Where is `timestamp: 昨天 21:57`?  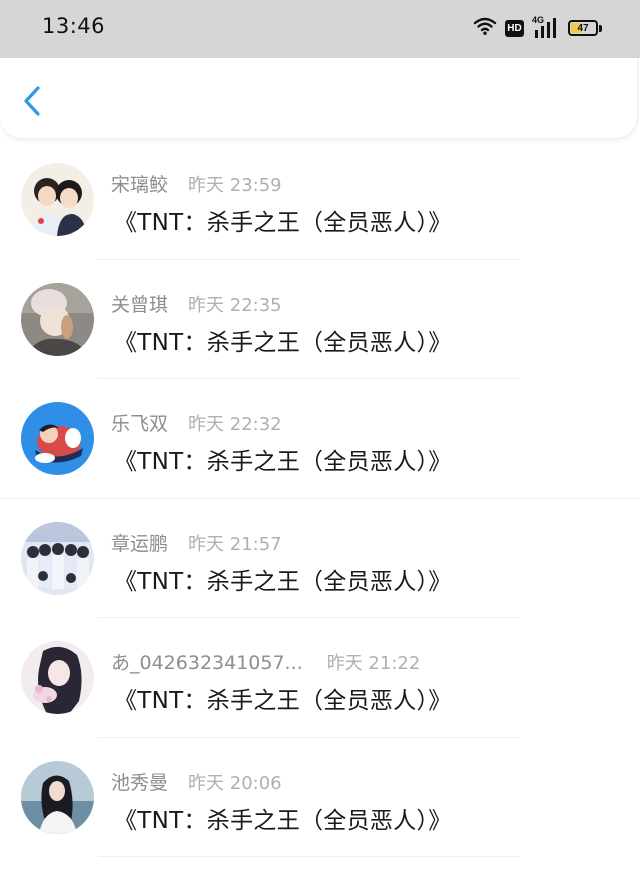
timestamp: 昨天 21:57 is located at coordinates (235, 544).